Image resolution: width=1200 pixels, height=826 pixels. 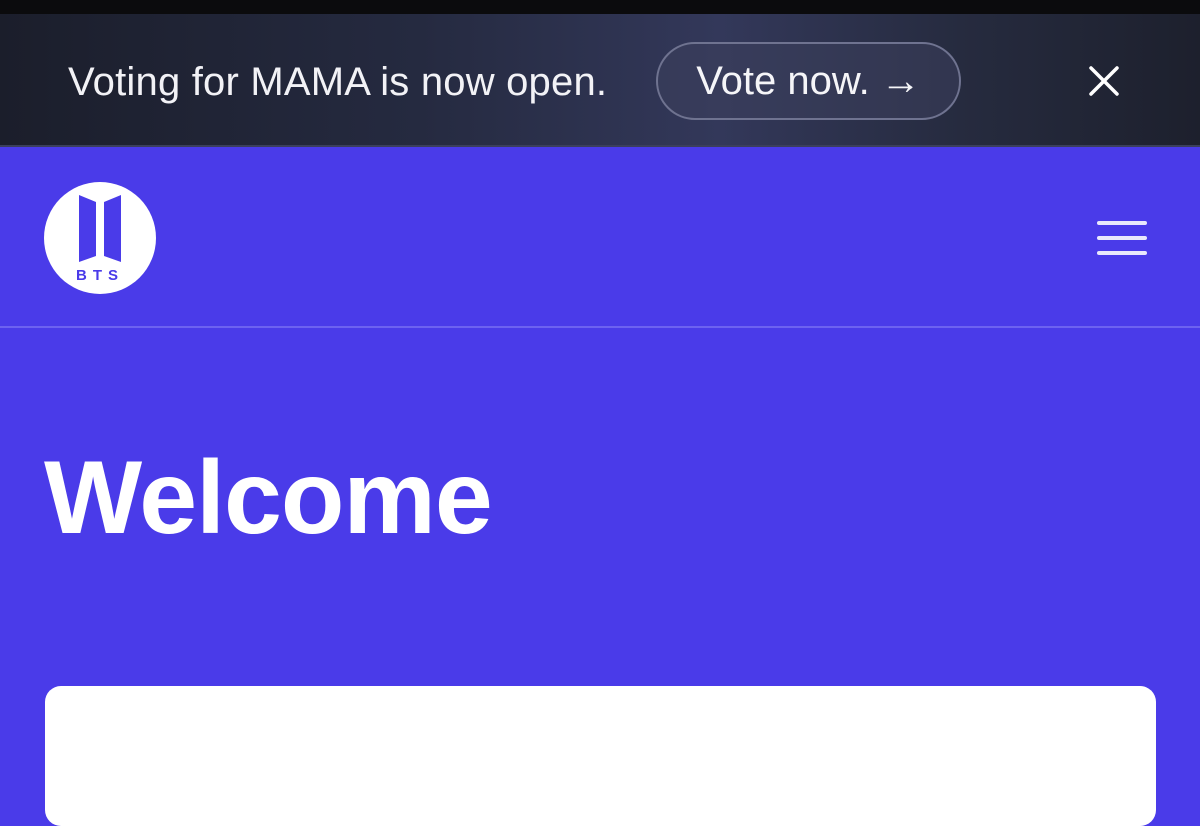 I want to click on bts-logo-icon: BTS, so click(x=100, y=239).